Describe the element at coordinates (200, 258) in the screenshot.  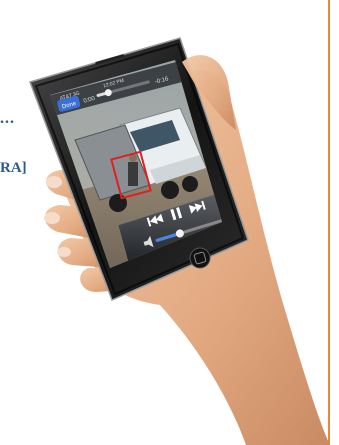
I see `home-button-icon` at that location.